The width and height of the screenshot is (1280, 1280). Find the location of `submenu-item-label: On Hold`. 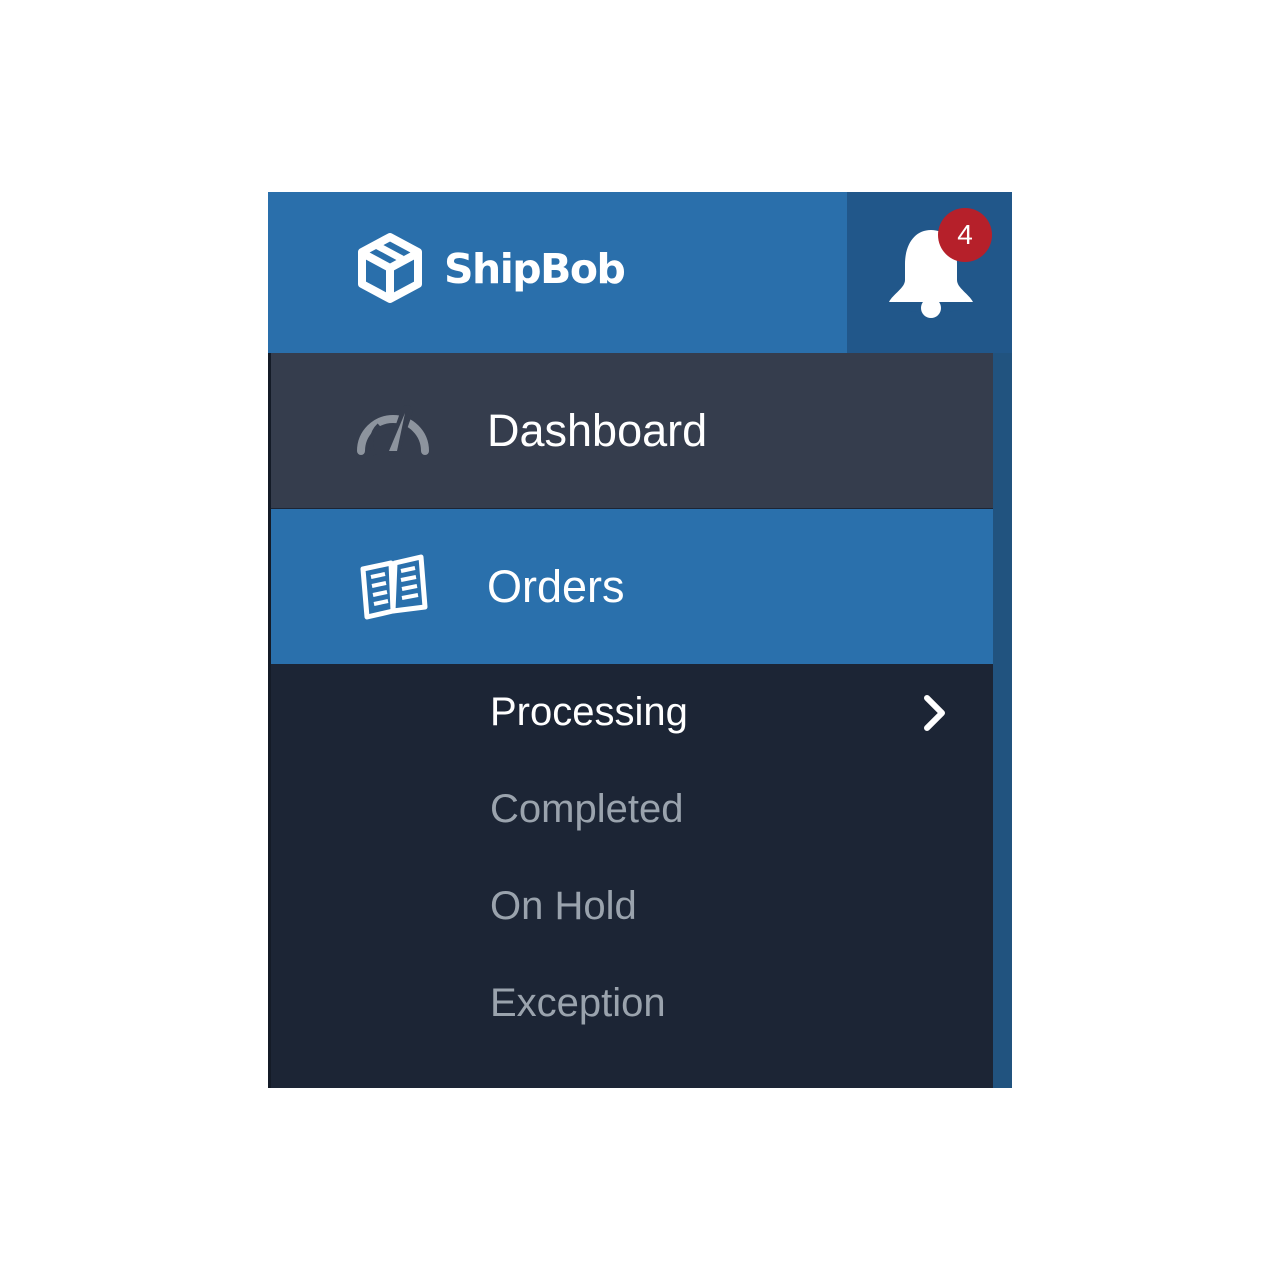

submenu-item-label: On Hold is located at coordinates (563, 906).